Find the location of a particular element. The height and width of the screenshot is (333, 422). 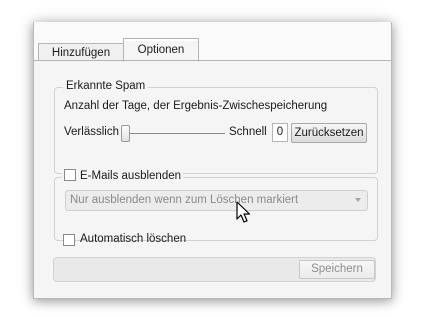

tab-add: Hinzufügen is located at coordinates (81, 52).